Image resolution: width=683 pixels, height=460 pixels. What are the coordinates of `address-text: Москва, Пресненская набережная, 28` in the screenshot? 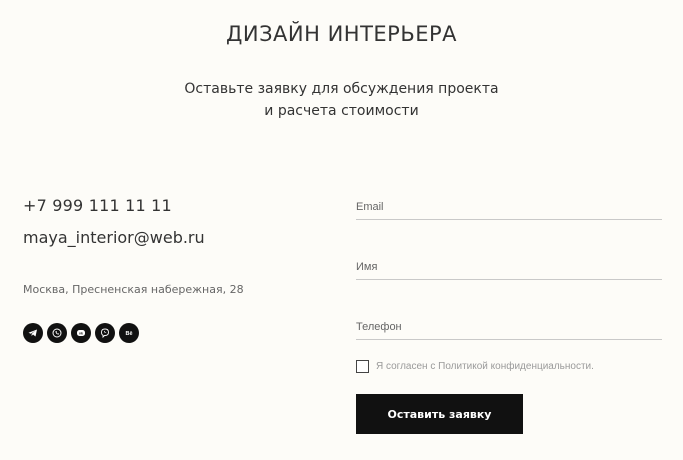 It's located at (133, 289).